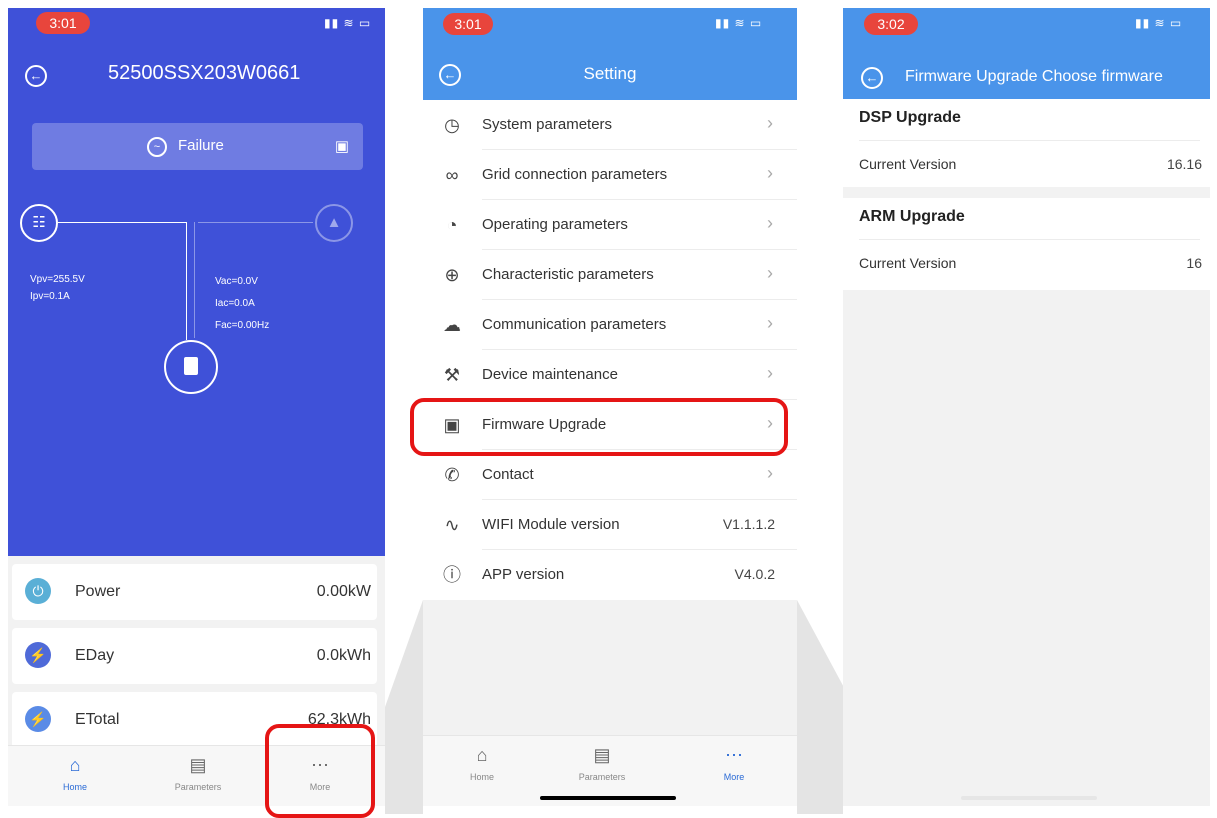  I want to click on card-power: ⏻ Power 0.00kW, so click(194, 592).